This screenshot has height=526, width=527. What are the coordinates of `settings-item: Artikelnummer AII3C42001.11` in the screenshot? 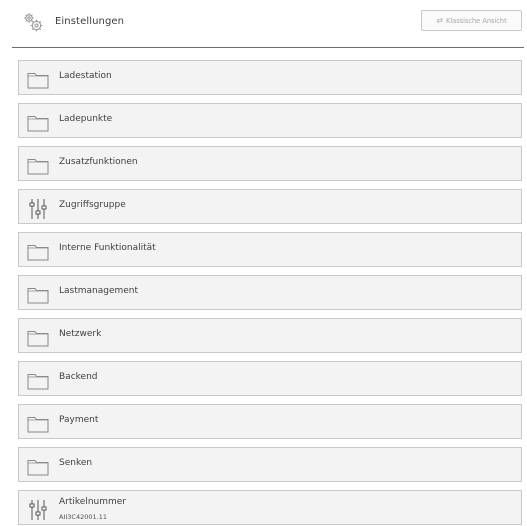 It's located at (270, 507).